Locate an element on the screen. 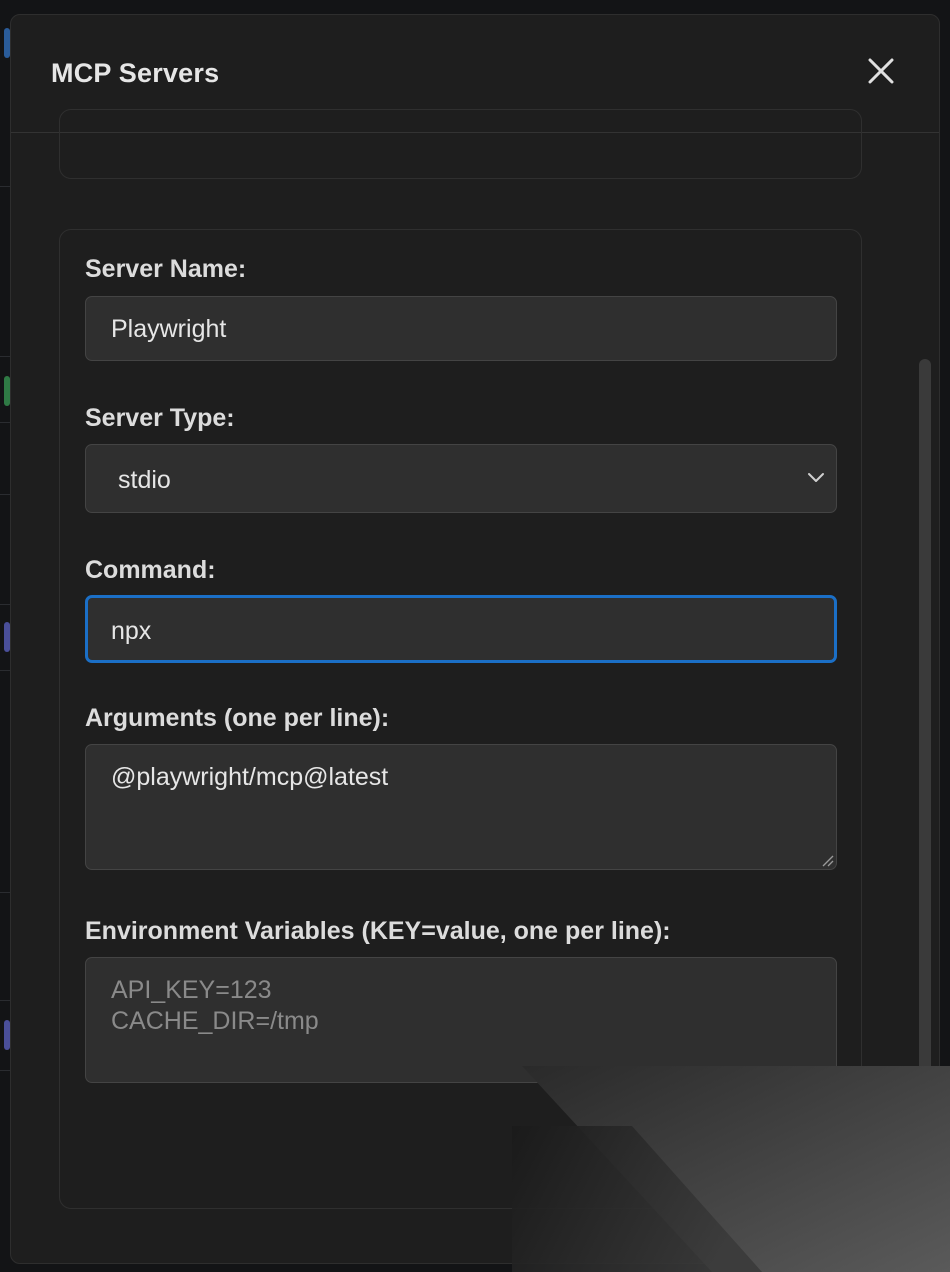  chevron-down-icon is located at coordinates (816, 477).